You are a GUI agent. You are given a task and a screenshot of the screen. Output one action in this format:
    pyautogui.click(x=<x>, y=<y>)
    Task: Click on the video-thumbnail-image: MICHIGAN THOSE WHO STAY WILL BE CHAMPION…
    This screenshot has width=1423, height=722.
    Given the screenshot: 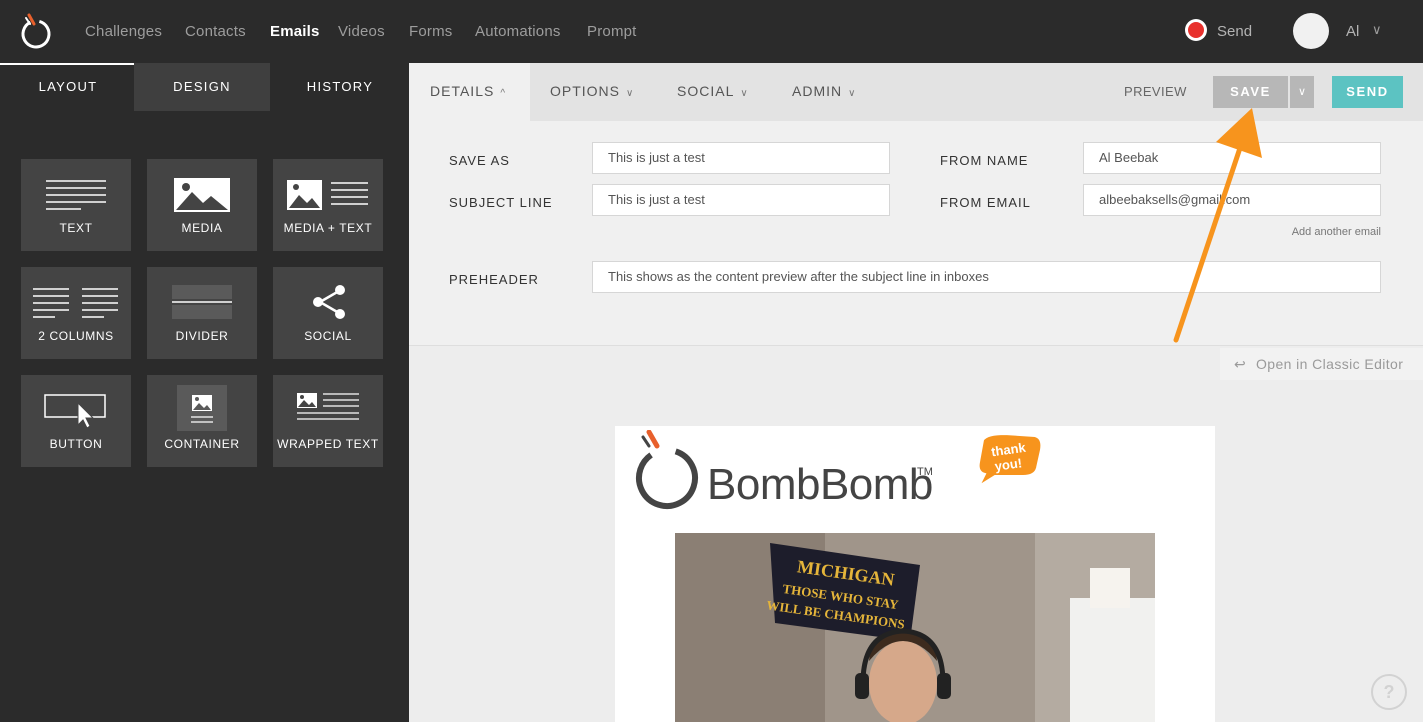 What is the action you would take?
    pyautogui.click(x=915, y=627)
    